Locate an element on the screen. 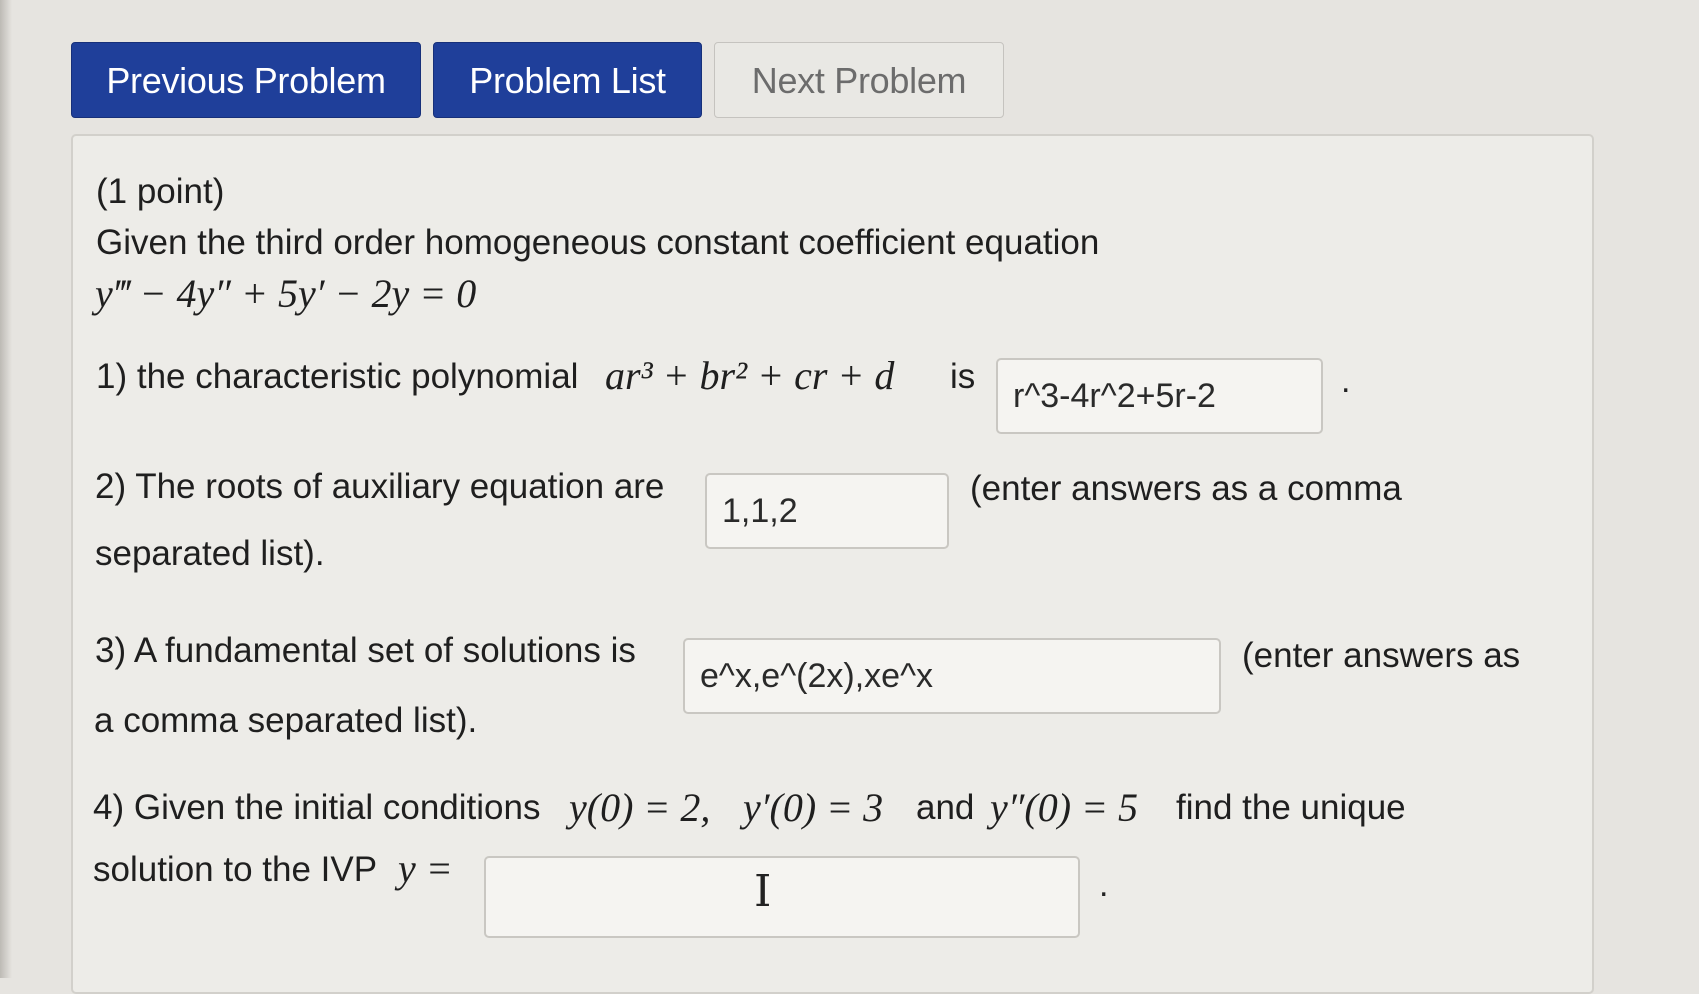 This screenshot has height=994, width=1699. problem-equation: y‴ − 4y″ + 5y′ − 2y = 0 is located at coordinates (286, 293).